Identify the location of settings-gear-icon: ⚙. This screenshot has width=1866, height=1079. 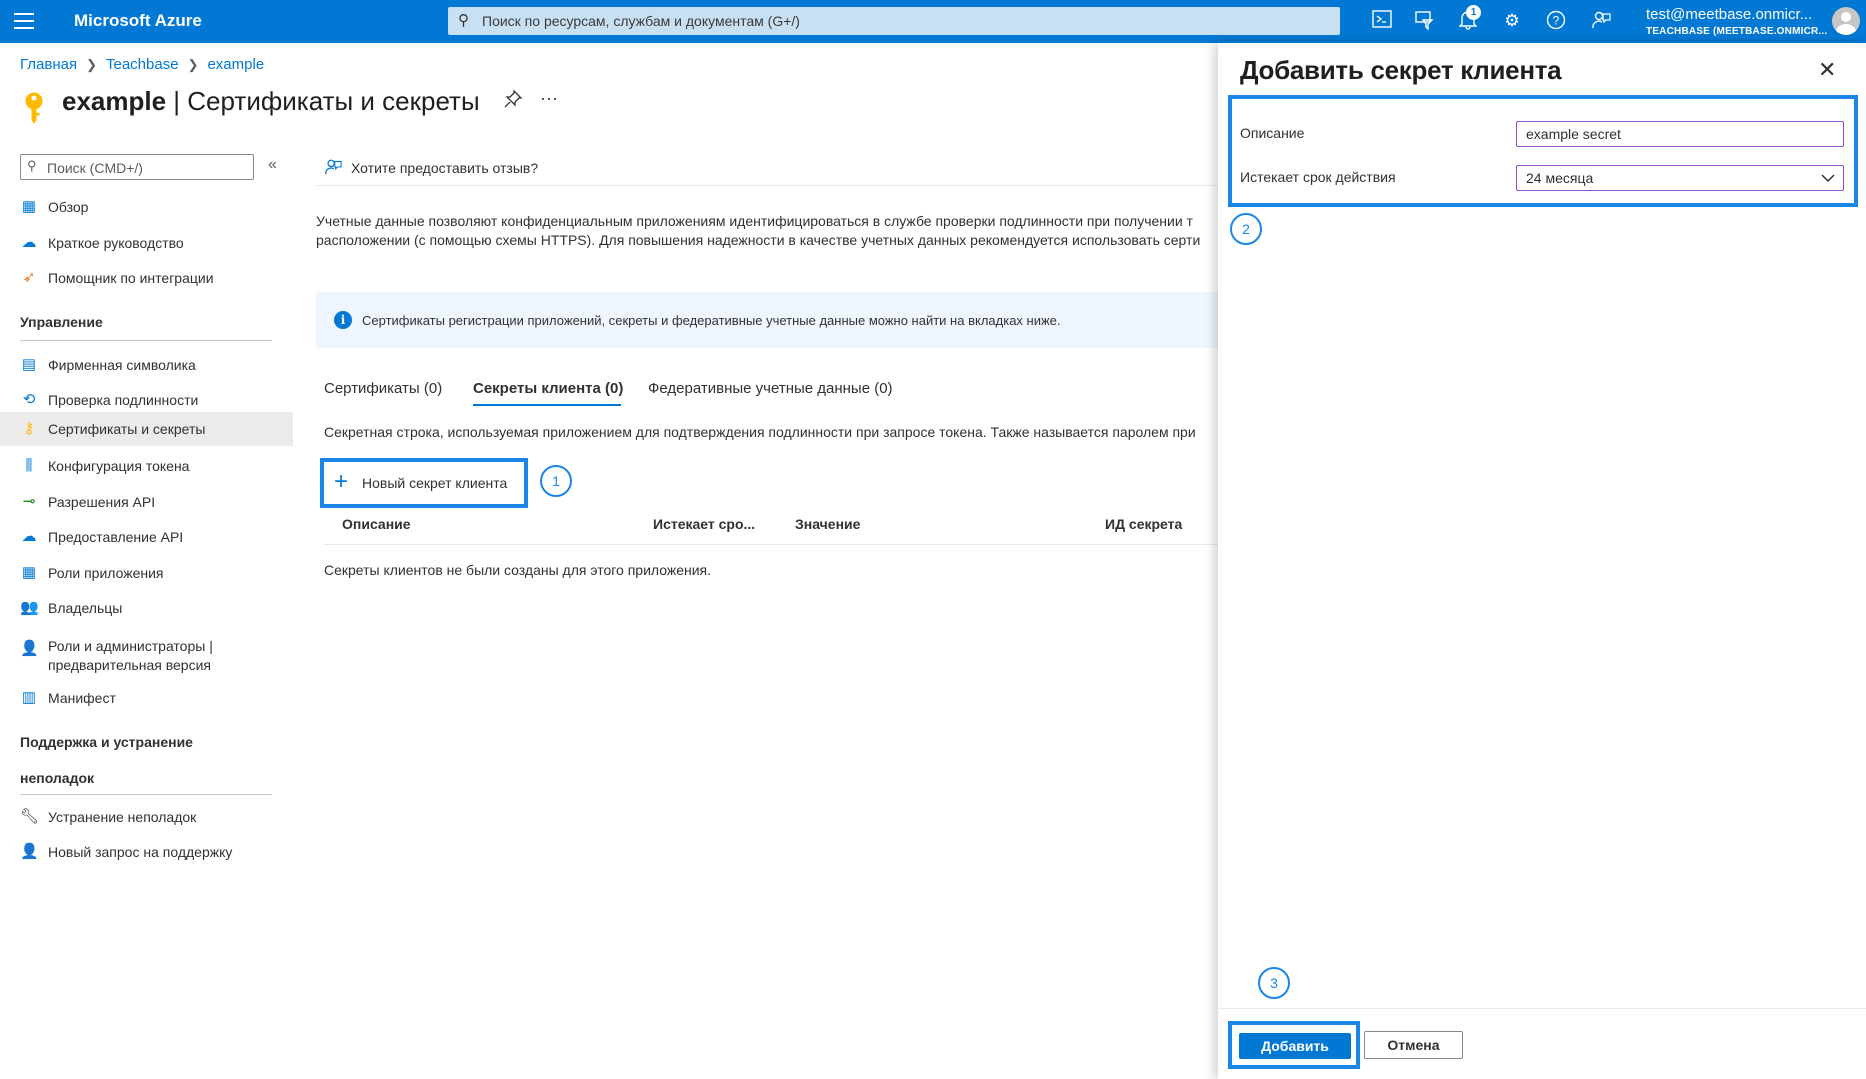
(1512, 21).